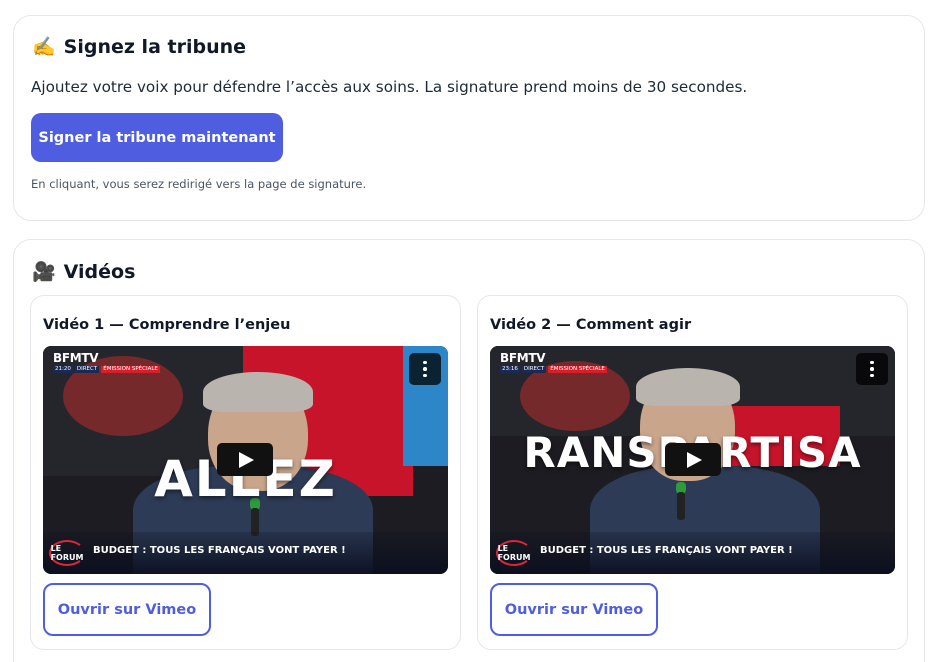  I want to click on video-title: Vidéo 1 — Comprendre l’enjeu, so click(167, 325).